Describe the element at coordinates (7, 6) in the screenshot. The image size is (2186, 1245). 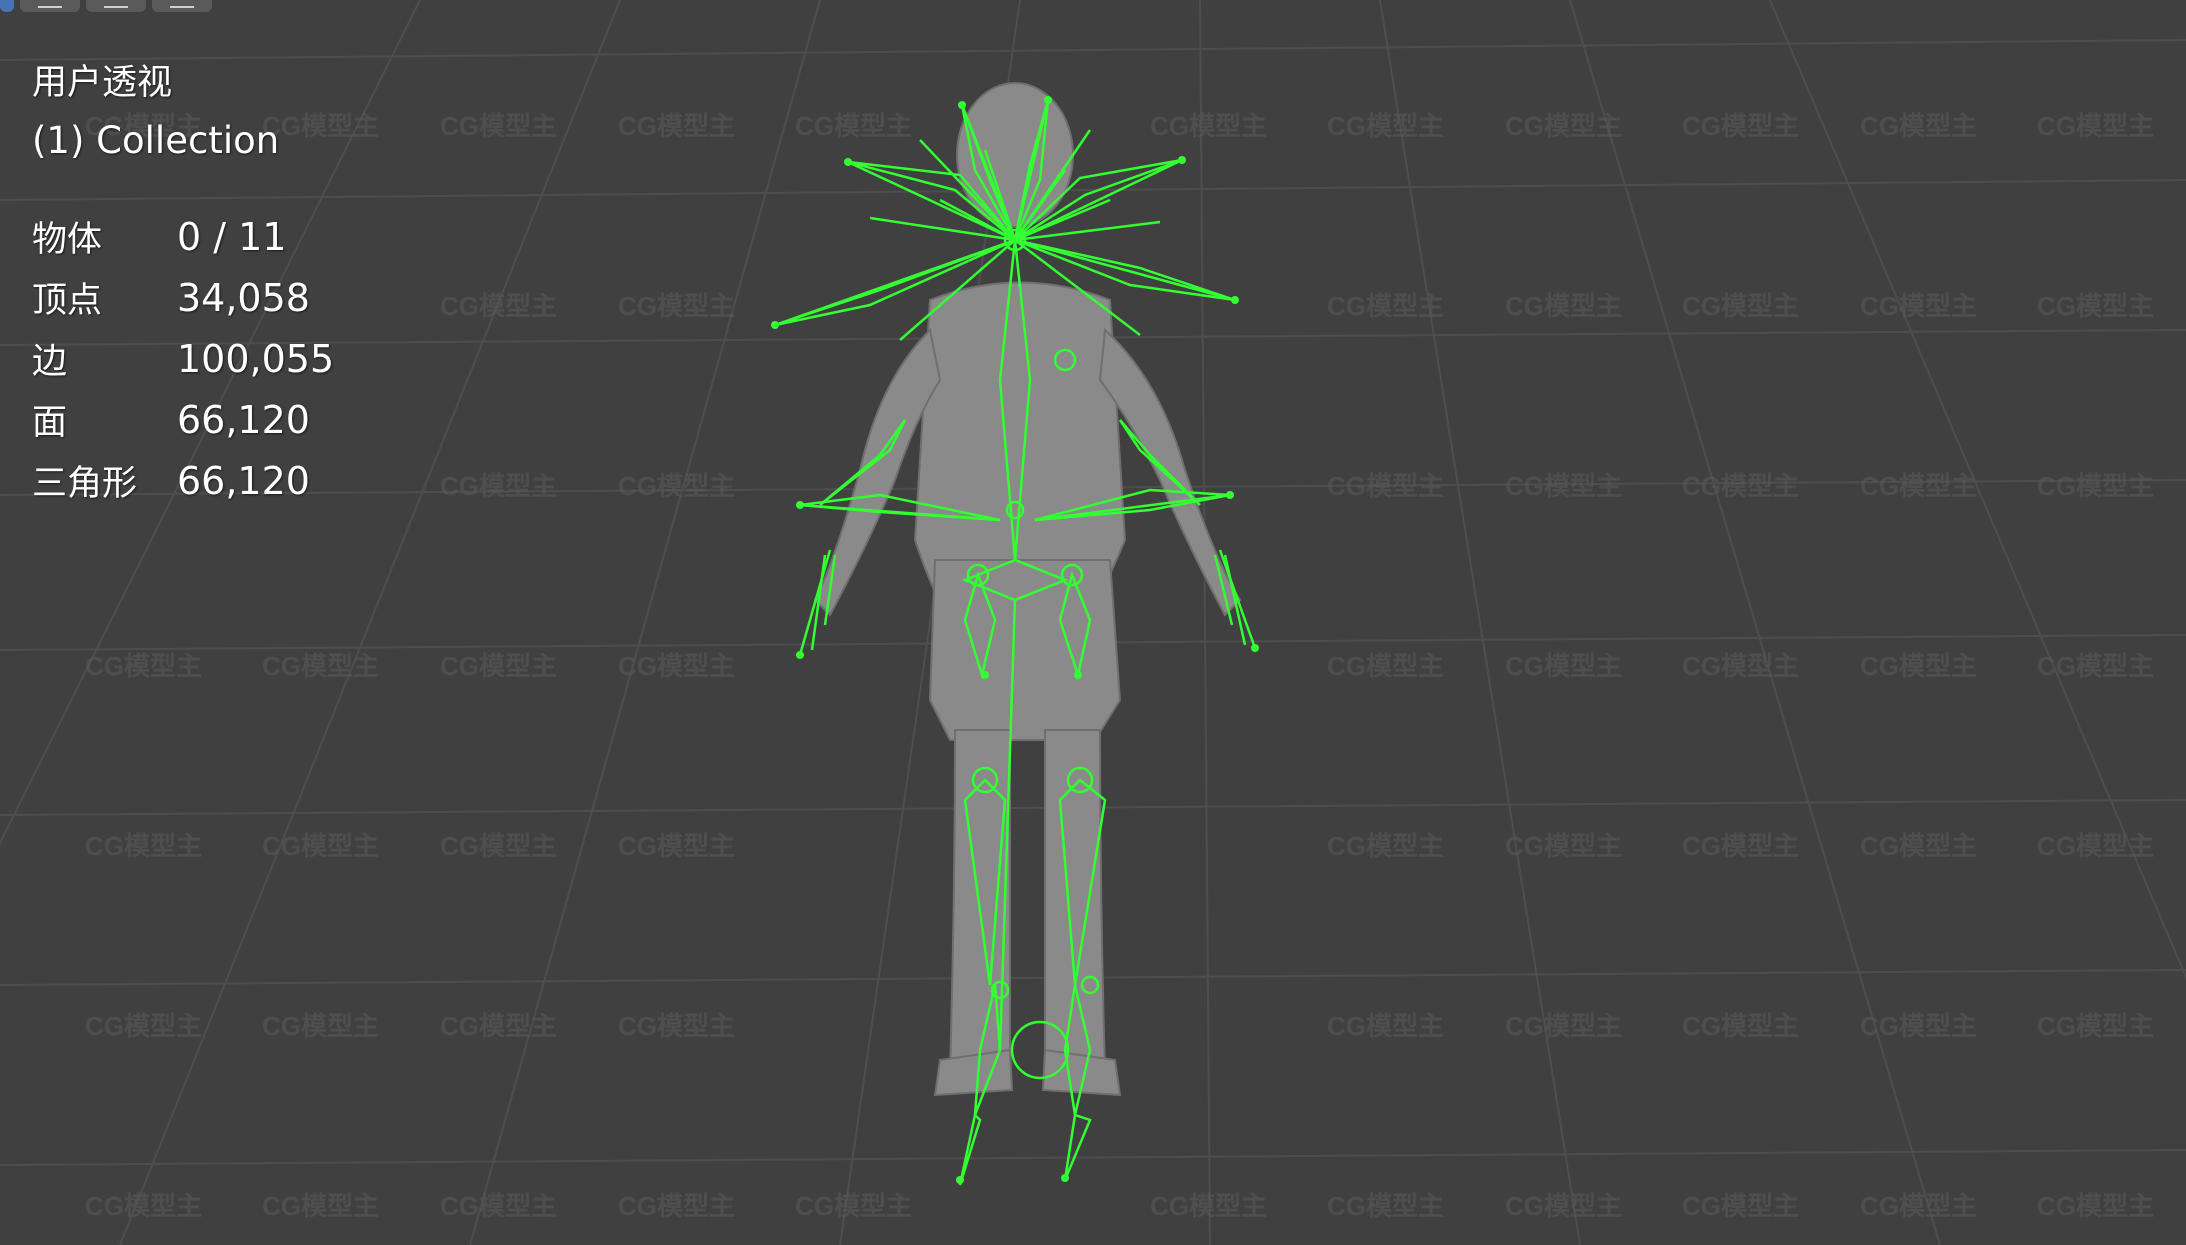
I see `select-mode-icon` at that location.